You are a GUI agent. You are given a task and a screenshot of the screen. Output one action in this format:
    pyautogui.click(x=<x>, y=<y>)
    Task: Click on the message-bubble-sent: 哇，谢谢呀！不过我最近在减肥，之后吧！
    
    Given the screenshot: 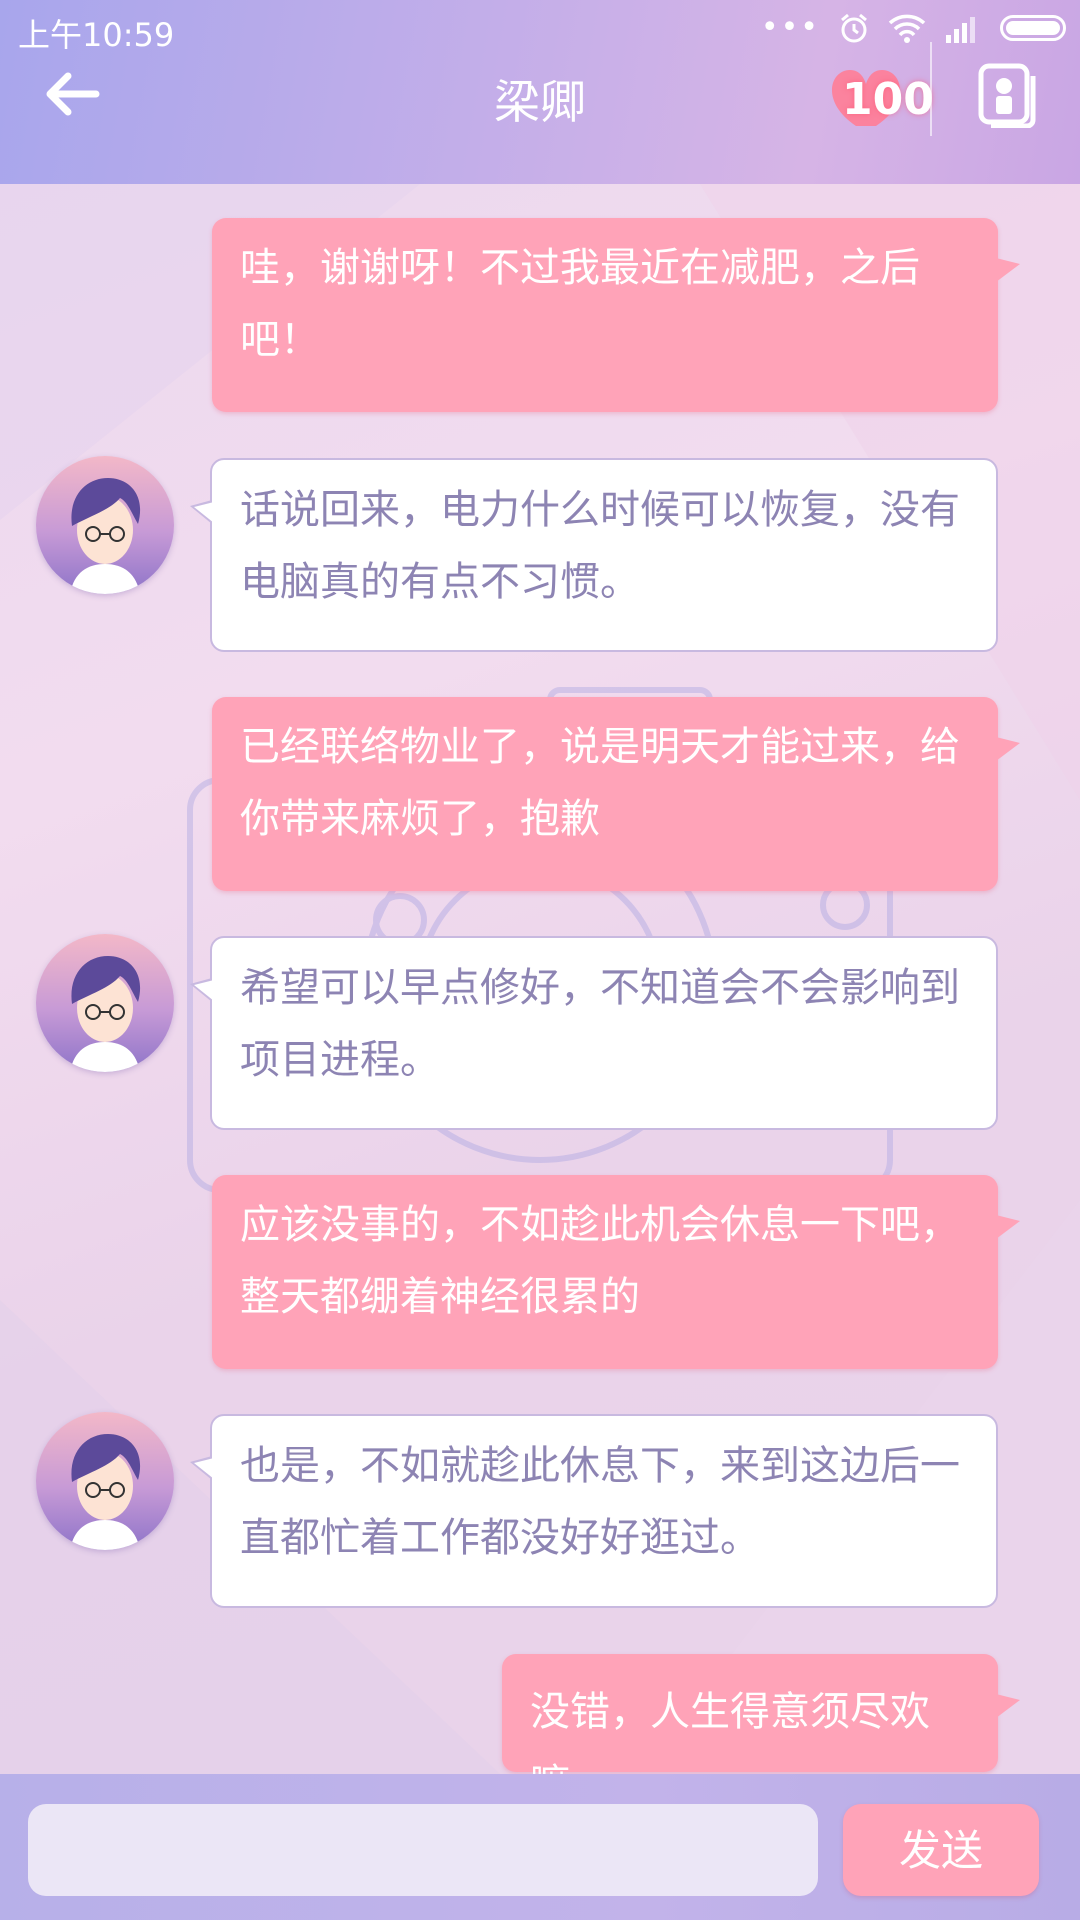 What is the action you would take?
    pyautogui.click(x=616, y=315)
    